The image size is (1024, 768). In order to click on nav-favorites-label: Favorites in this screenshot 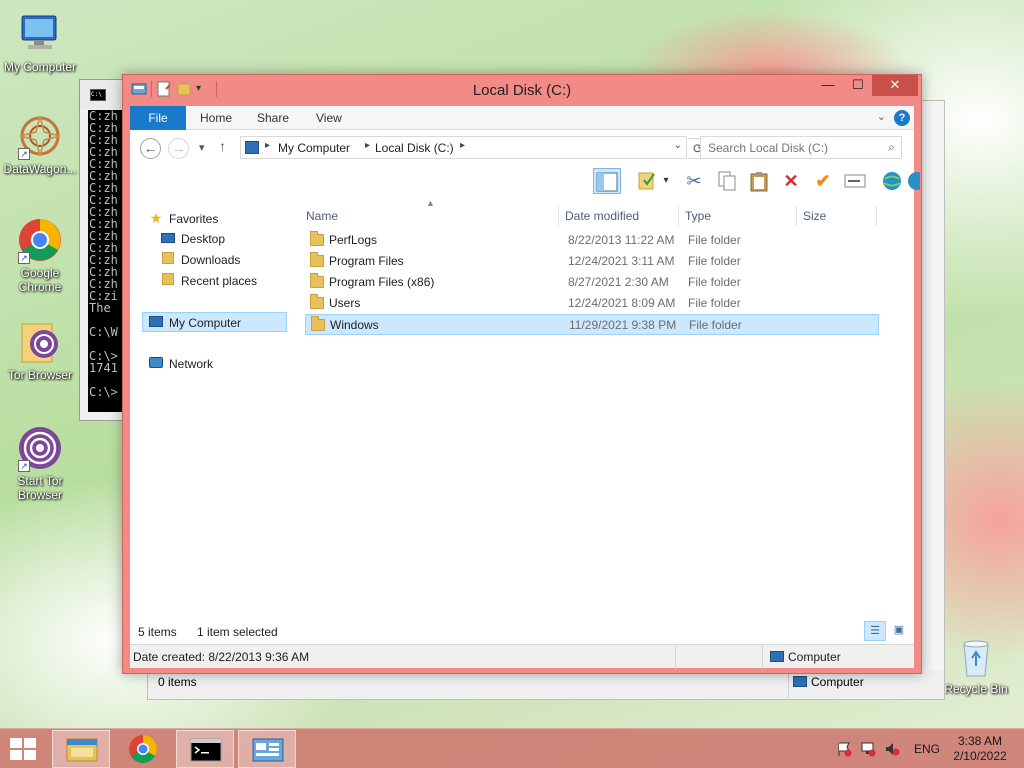, I will do `click(194, 219)`.